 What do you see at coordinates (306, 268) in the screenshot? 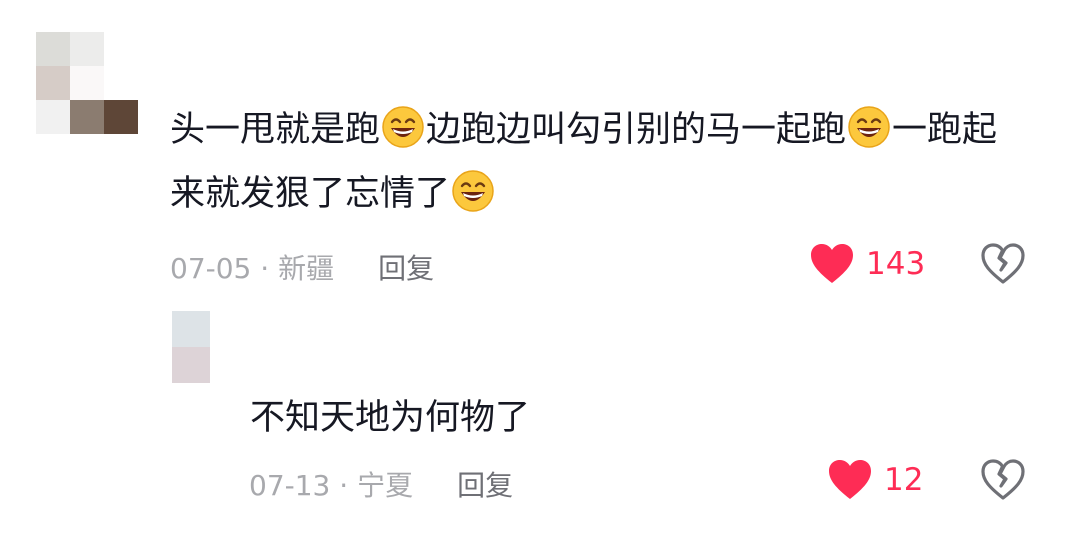
I see `comment-location: 新疆` at bounding box center [306, 268].